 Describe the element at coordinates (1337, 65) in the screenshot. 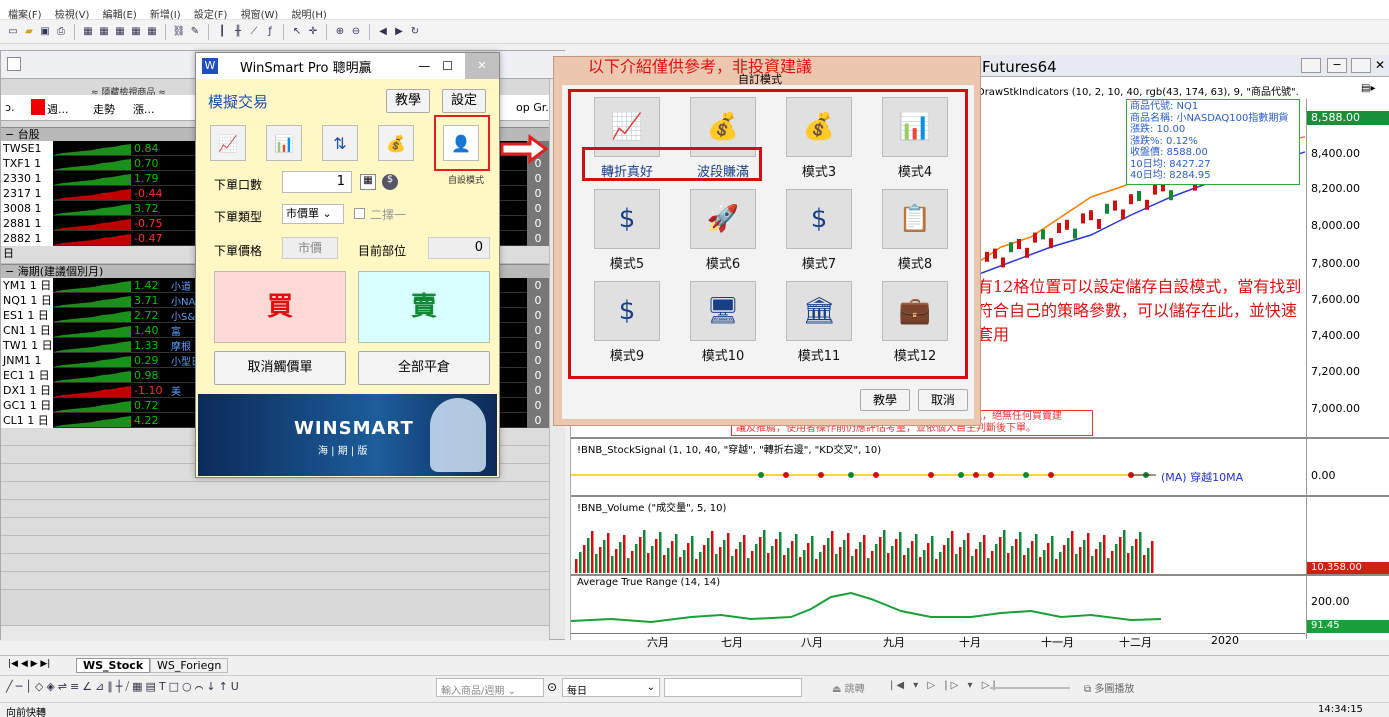

I see `minimize-button: −` at that location.